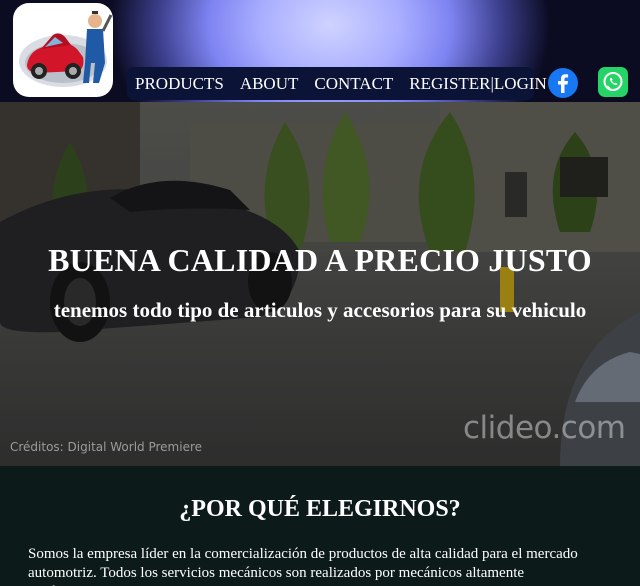 The width and height of the screenshot is (640, 586). Describe the element at coordinates (269, 84) in the screenshot. I see `nav-about-link: ABOUT` at that location.